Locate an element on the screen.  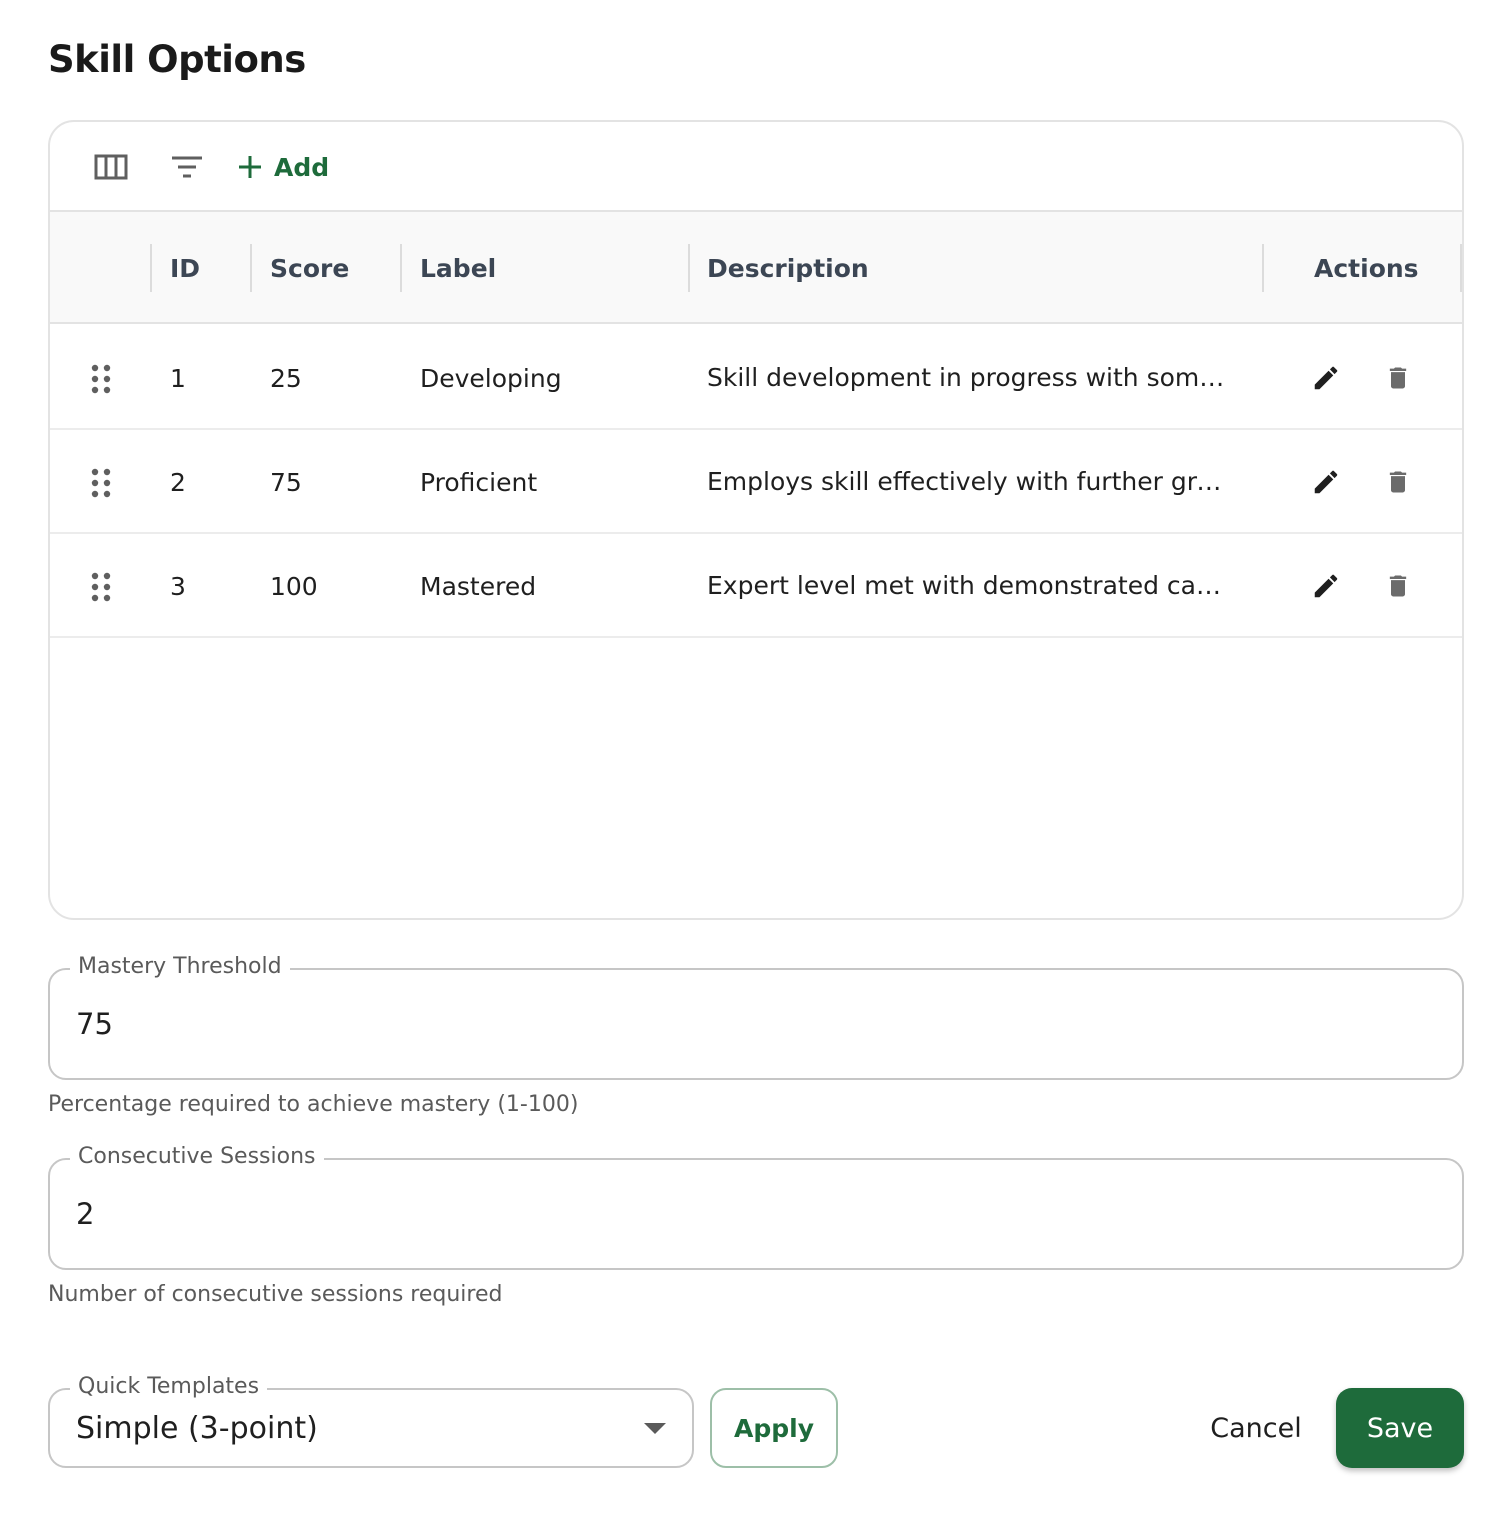
add-button: Add is located at coordinates (293, 167).